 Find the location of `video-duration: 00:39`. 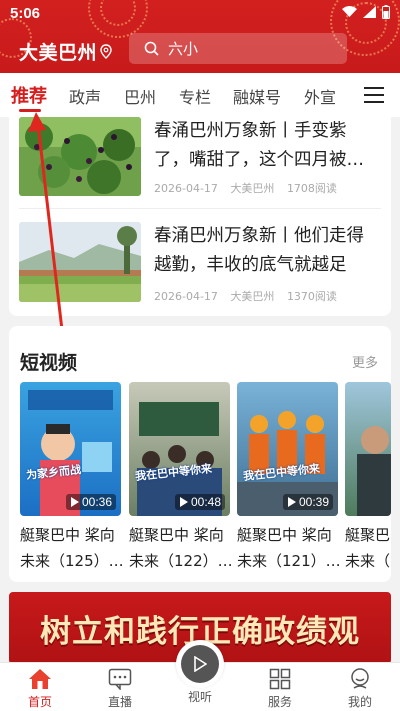

video-duration: 00:39 is located at coordinates (307, 502).